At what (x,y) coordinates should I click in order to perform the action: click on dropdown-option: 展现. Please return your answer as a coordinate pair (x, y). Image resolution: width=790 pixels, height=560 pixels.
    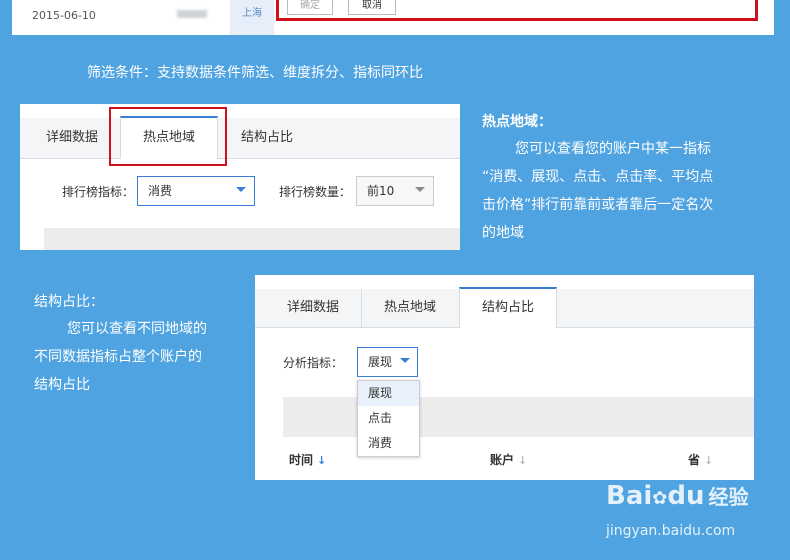
    Looking at the image, I should click on (388, 393).